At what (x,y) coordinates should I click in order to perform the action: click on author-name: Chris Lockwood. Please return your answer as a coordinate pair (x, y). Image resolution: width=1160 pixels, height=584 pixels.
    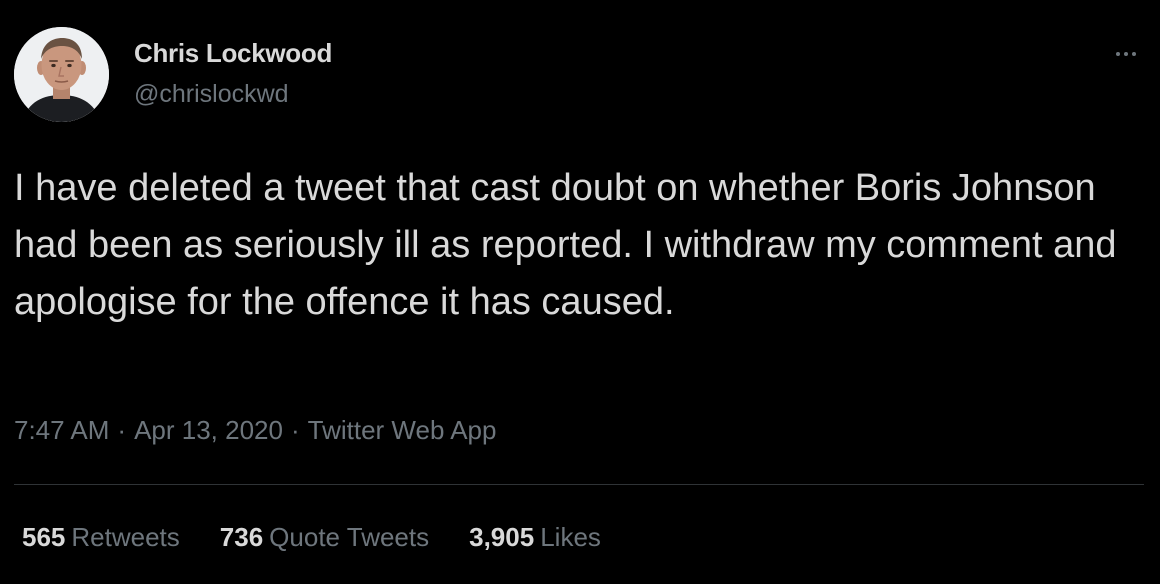
    Looking at the image, I should click on (233, 53).